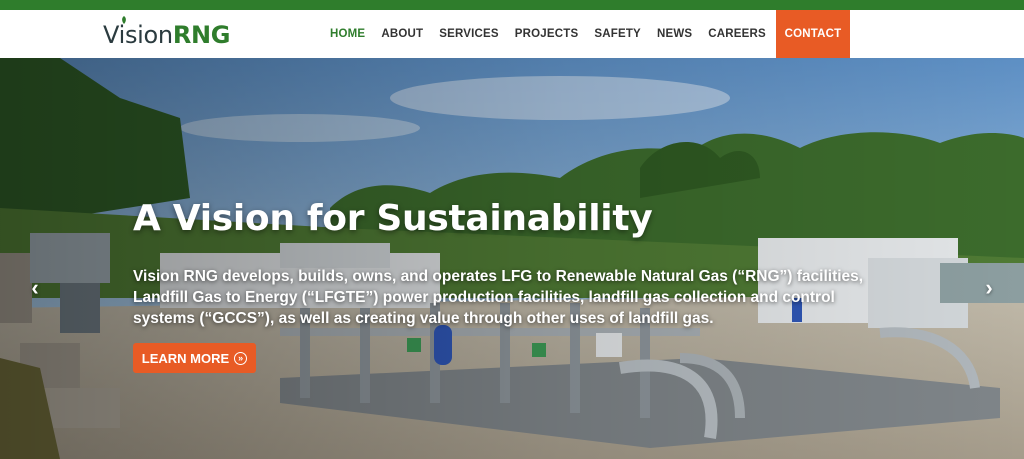 The height and width of the screenshot is (459, 1024). I want to click on logo-text-rng: RNG, so click(201, 35).